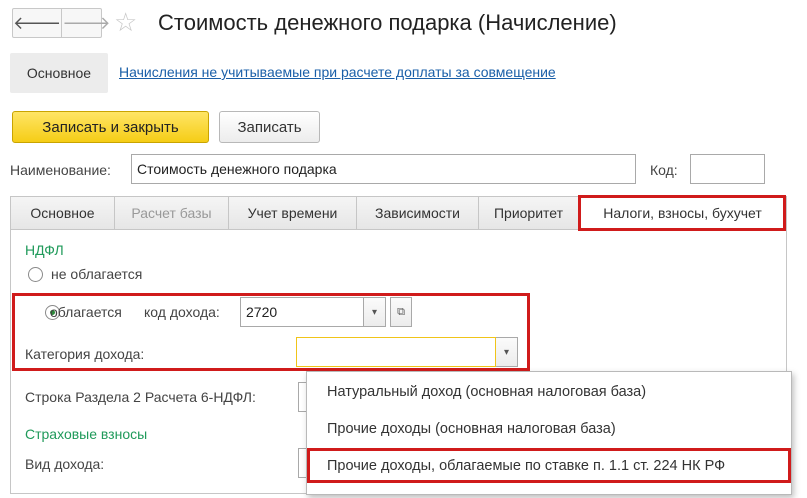 This screenshot has width=807, height=498. What do you see at coordinates (549, 465) in the screenshot?
I see `highlight-dropdown-option` at bounding box center [549, 465].